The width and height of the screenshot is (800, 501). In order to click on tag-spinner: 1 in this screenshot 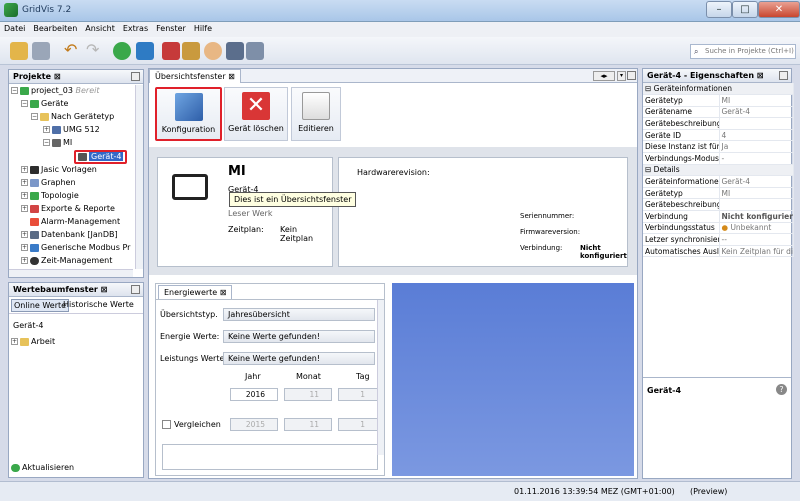, I will do `click(358, 394)`.